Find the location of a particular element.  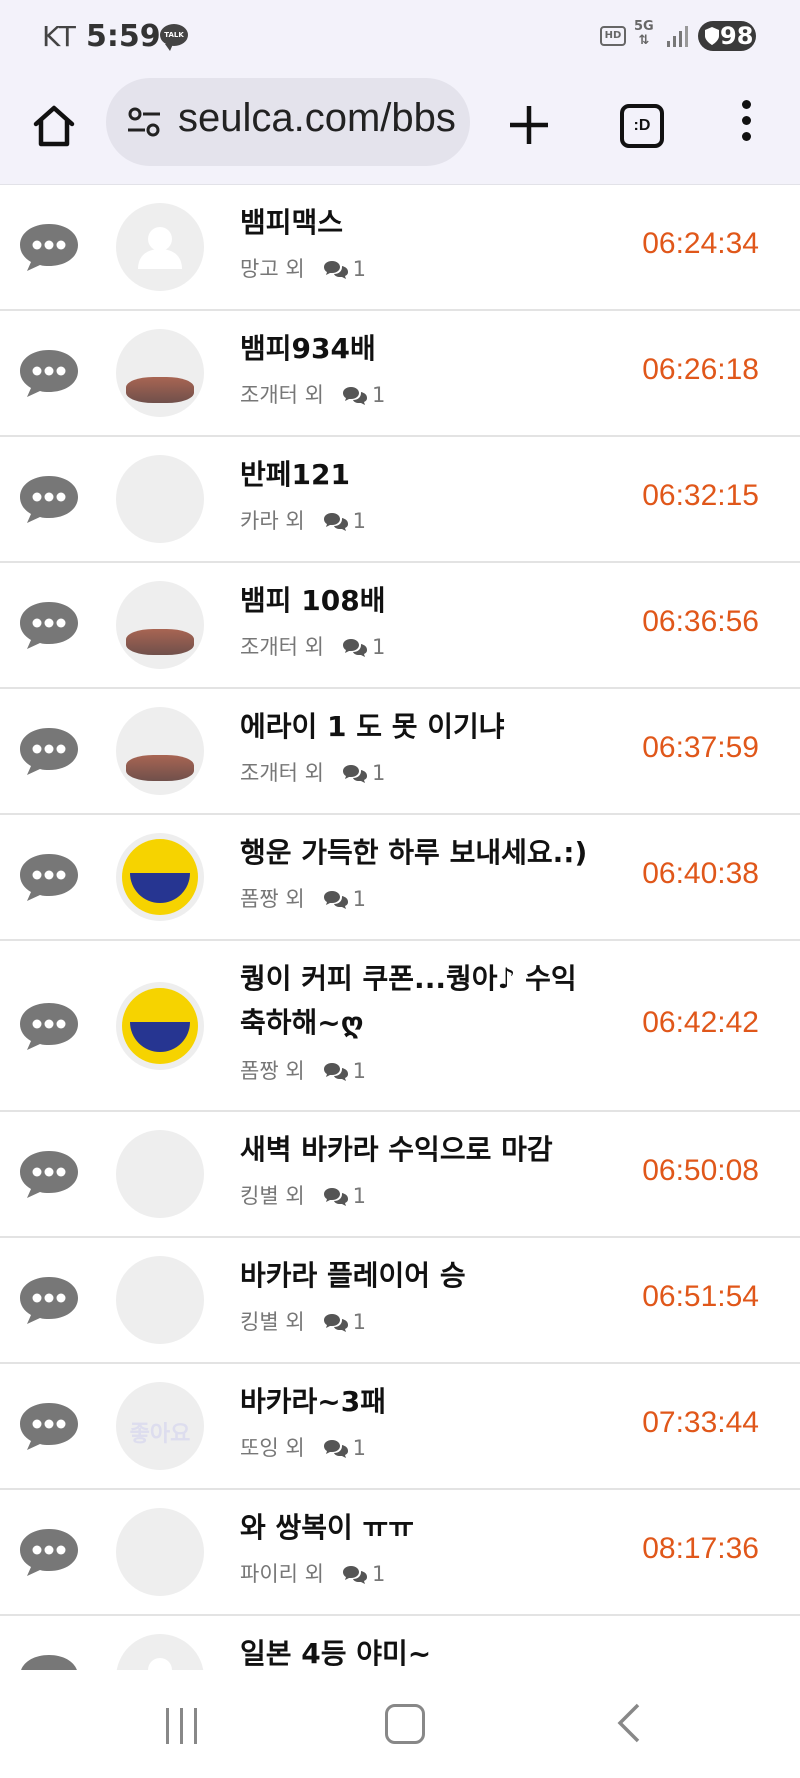

post-title: 뱀피맥스 is located at coordinates (420, 223).